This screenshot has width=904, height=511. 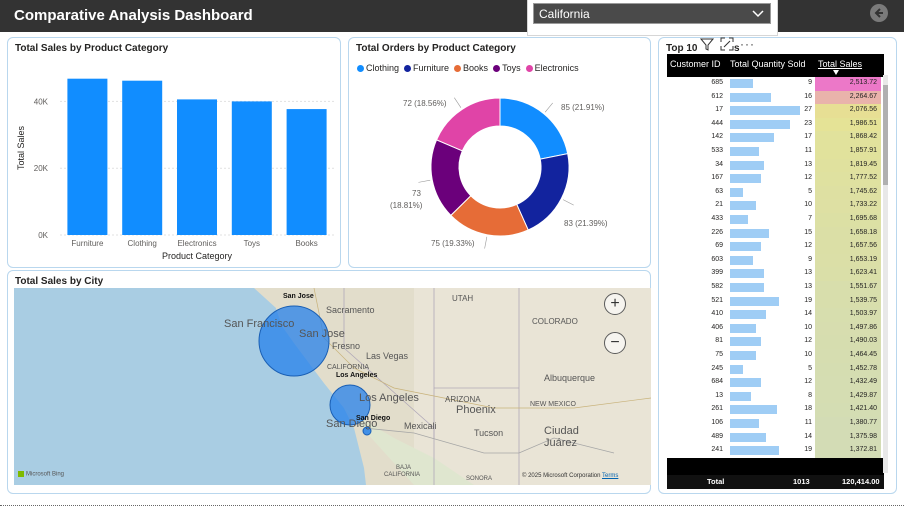 I want to click on table-row: 612 16 2,264.67, so click(x=775, y=97).